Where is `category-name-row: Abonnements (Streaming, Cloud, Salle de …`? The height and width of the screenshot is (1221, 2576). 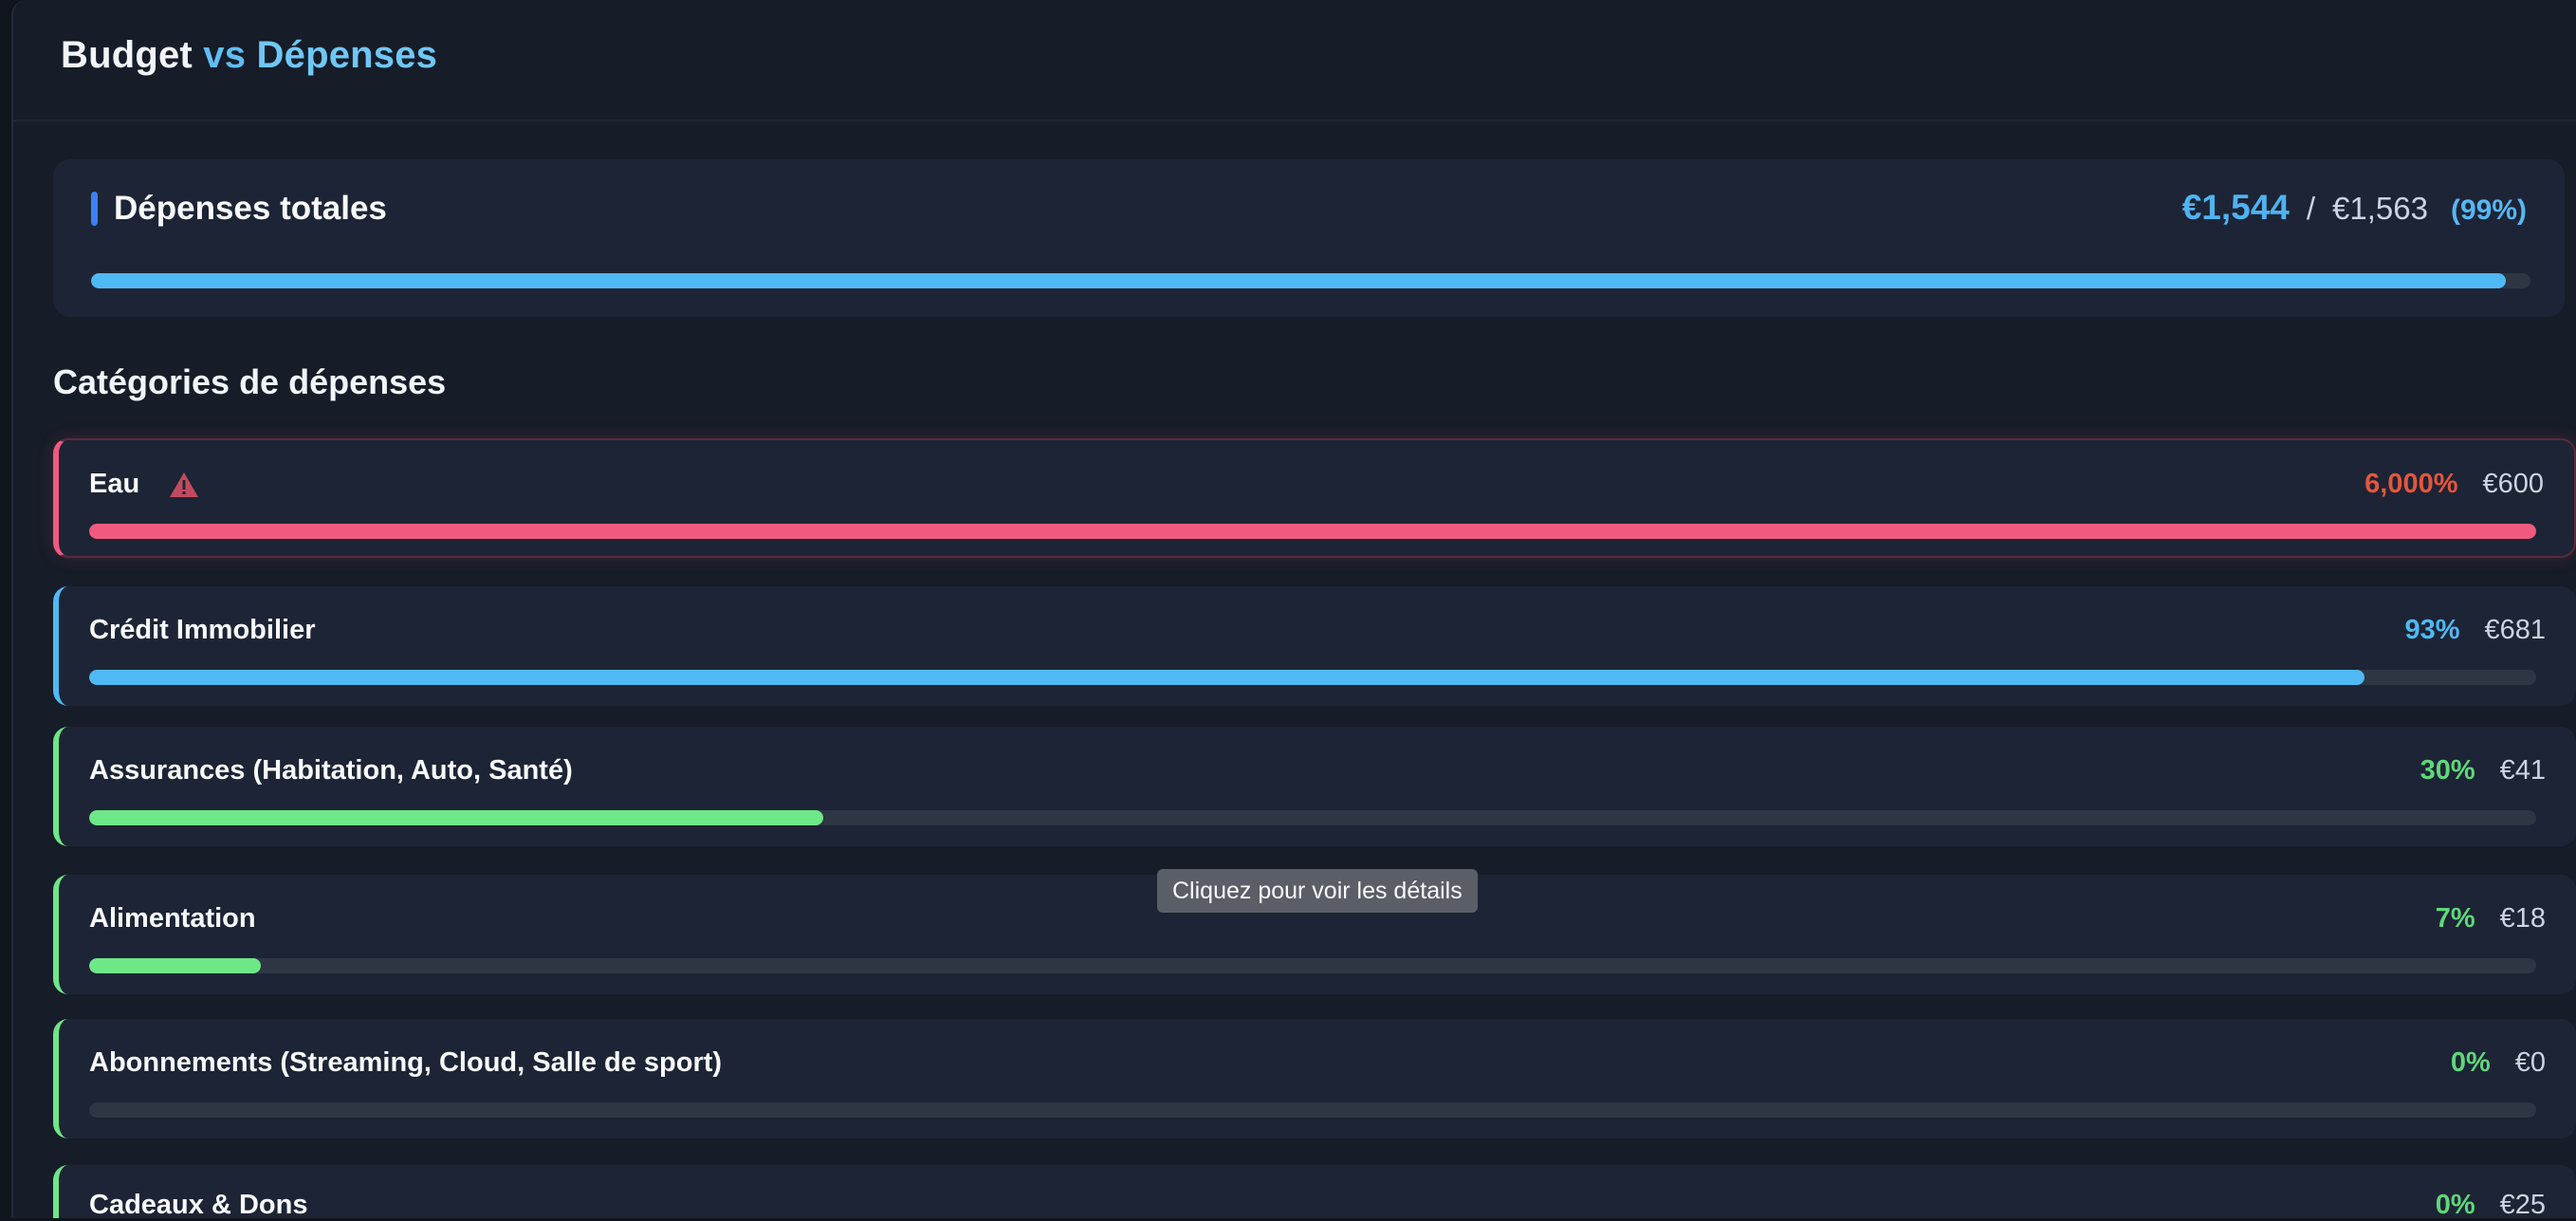 category-name-row: Abonnements (Streaming, Cloud, Salle de … is located at coordinates (405, 1063).